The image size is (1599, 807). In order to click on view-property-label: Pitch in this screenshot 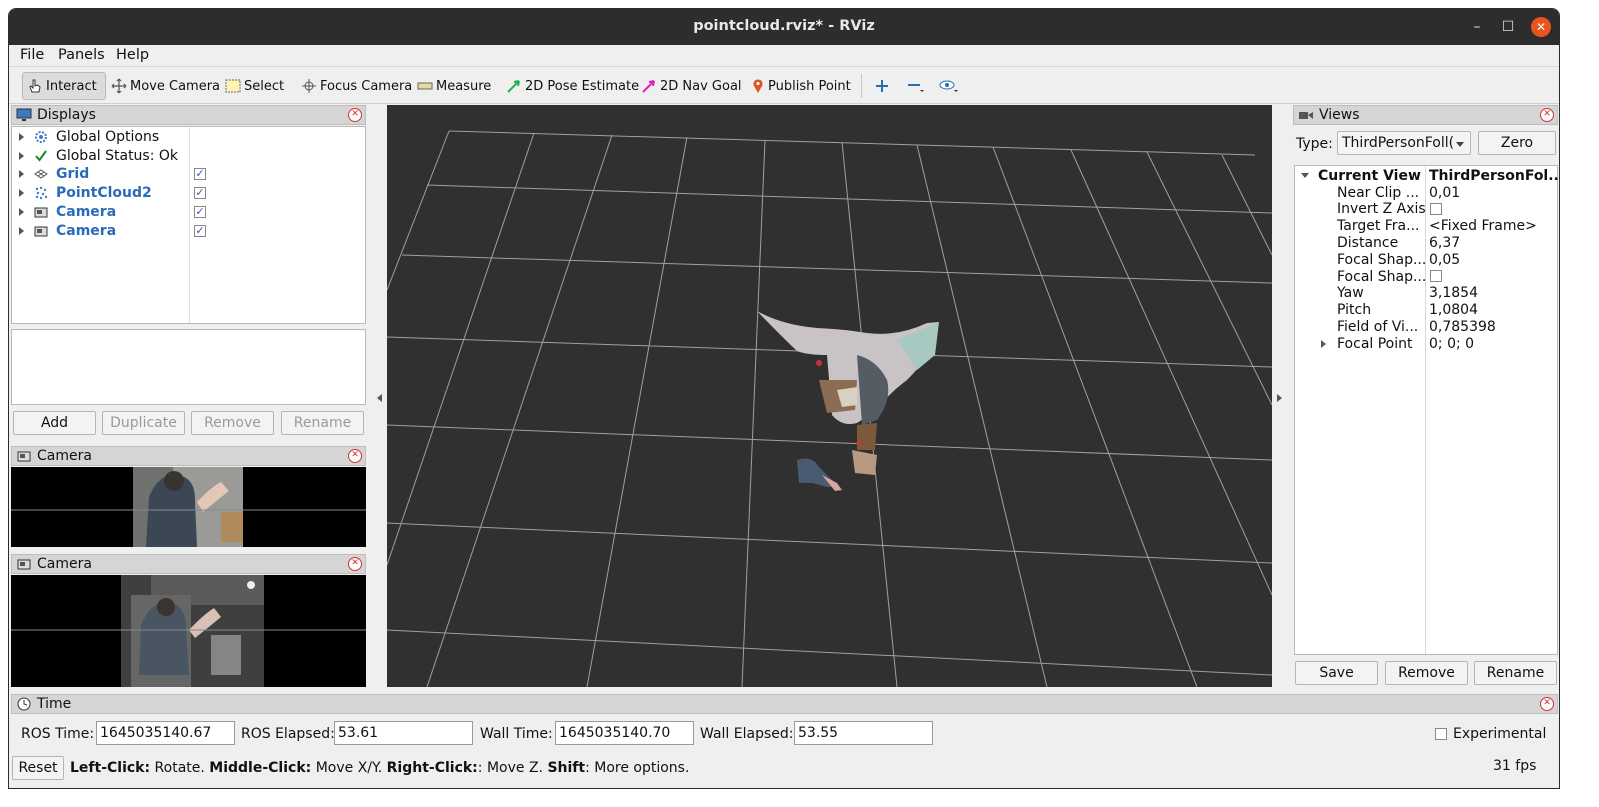, I will do `click(1354, 310)`.